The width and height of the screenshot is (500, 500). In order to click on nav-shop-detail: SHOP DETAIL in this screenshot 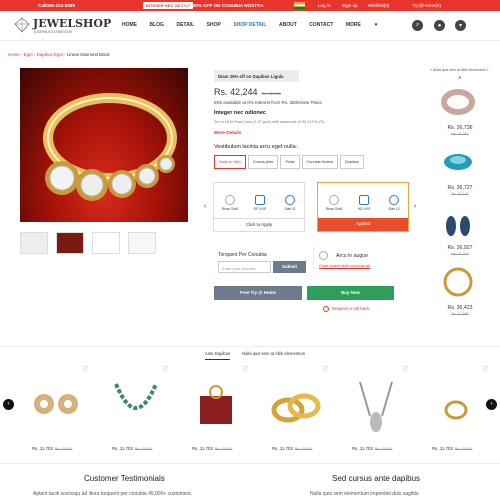, I will do `click(249, 25)`.